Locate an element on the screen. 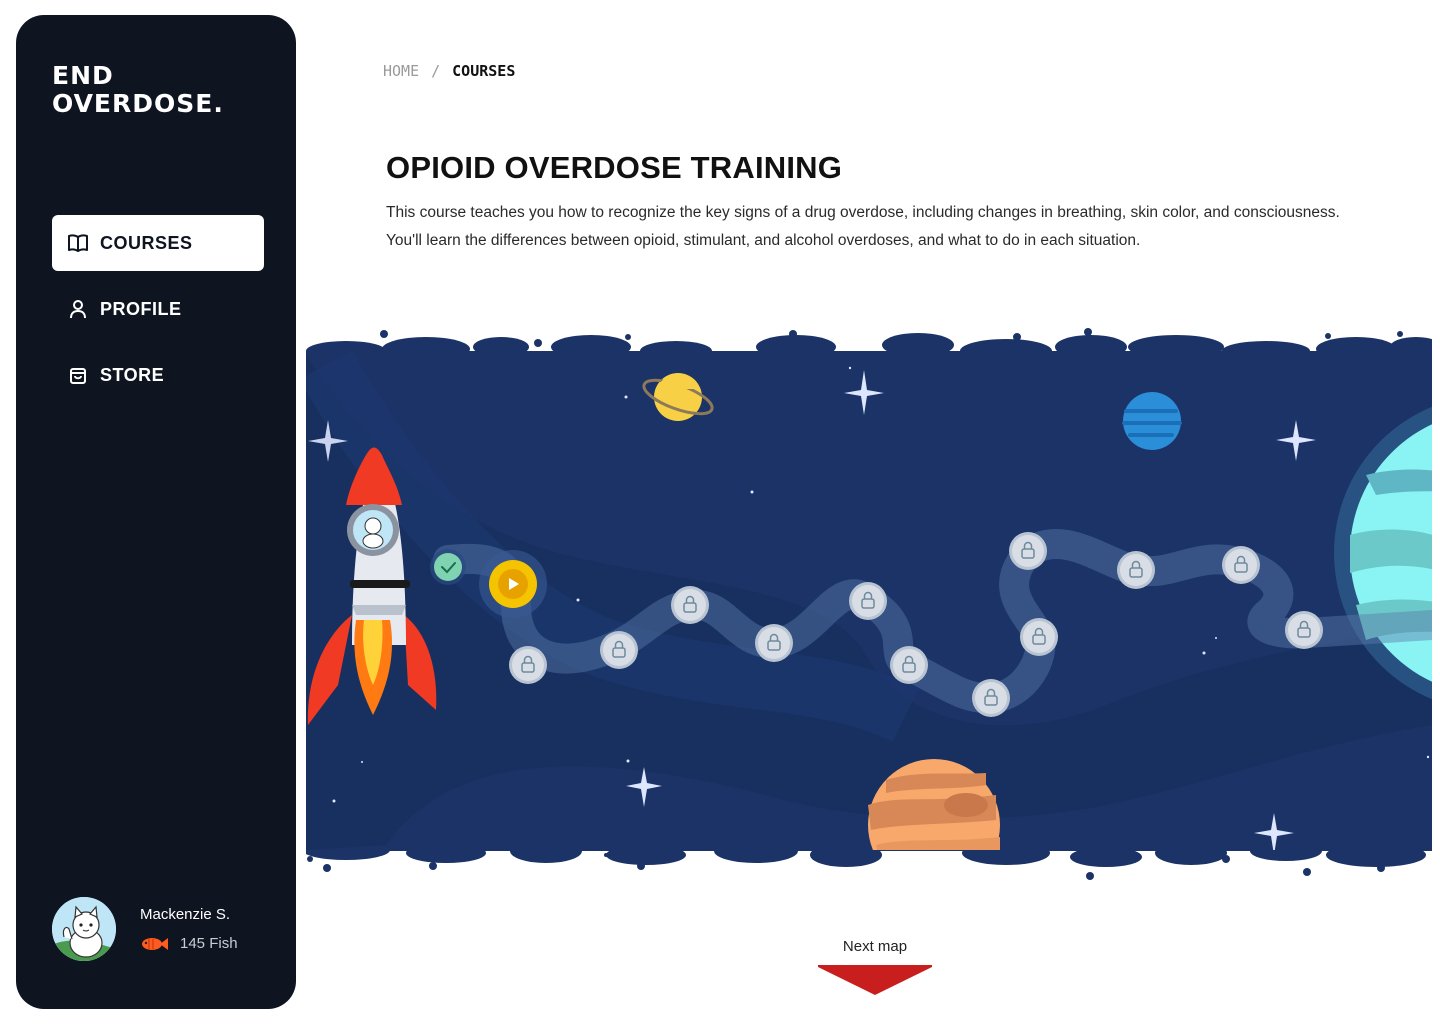 Image resolution: width=1440 pixels, height=1024 pixels. lesson-node-completed is located at coordinates (448, 567).